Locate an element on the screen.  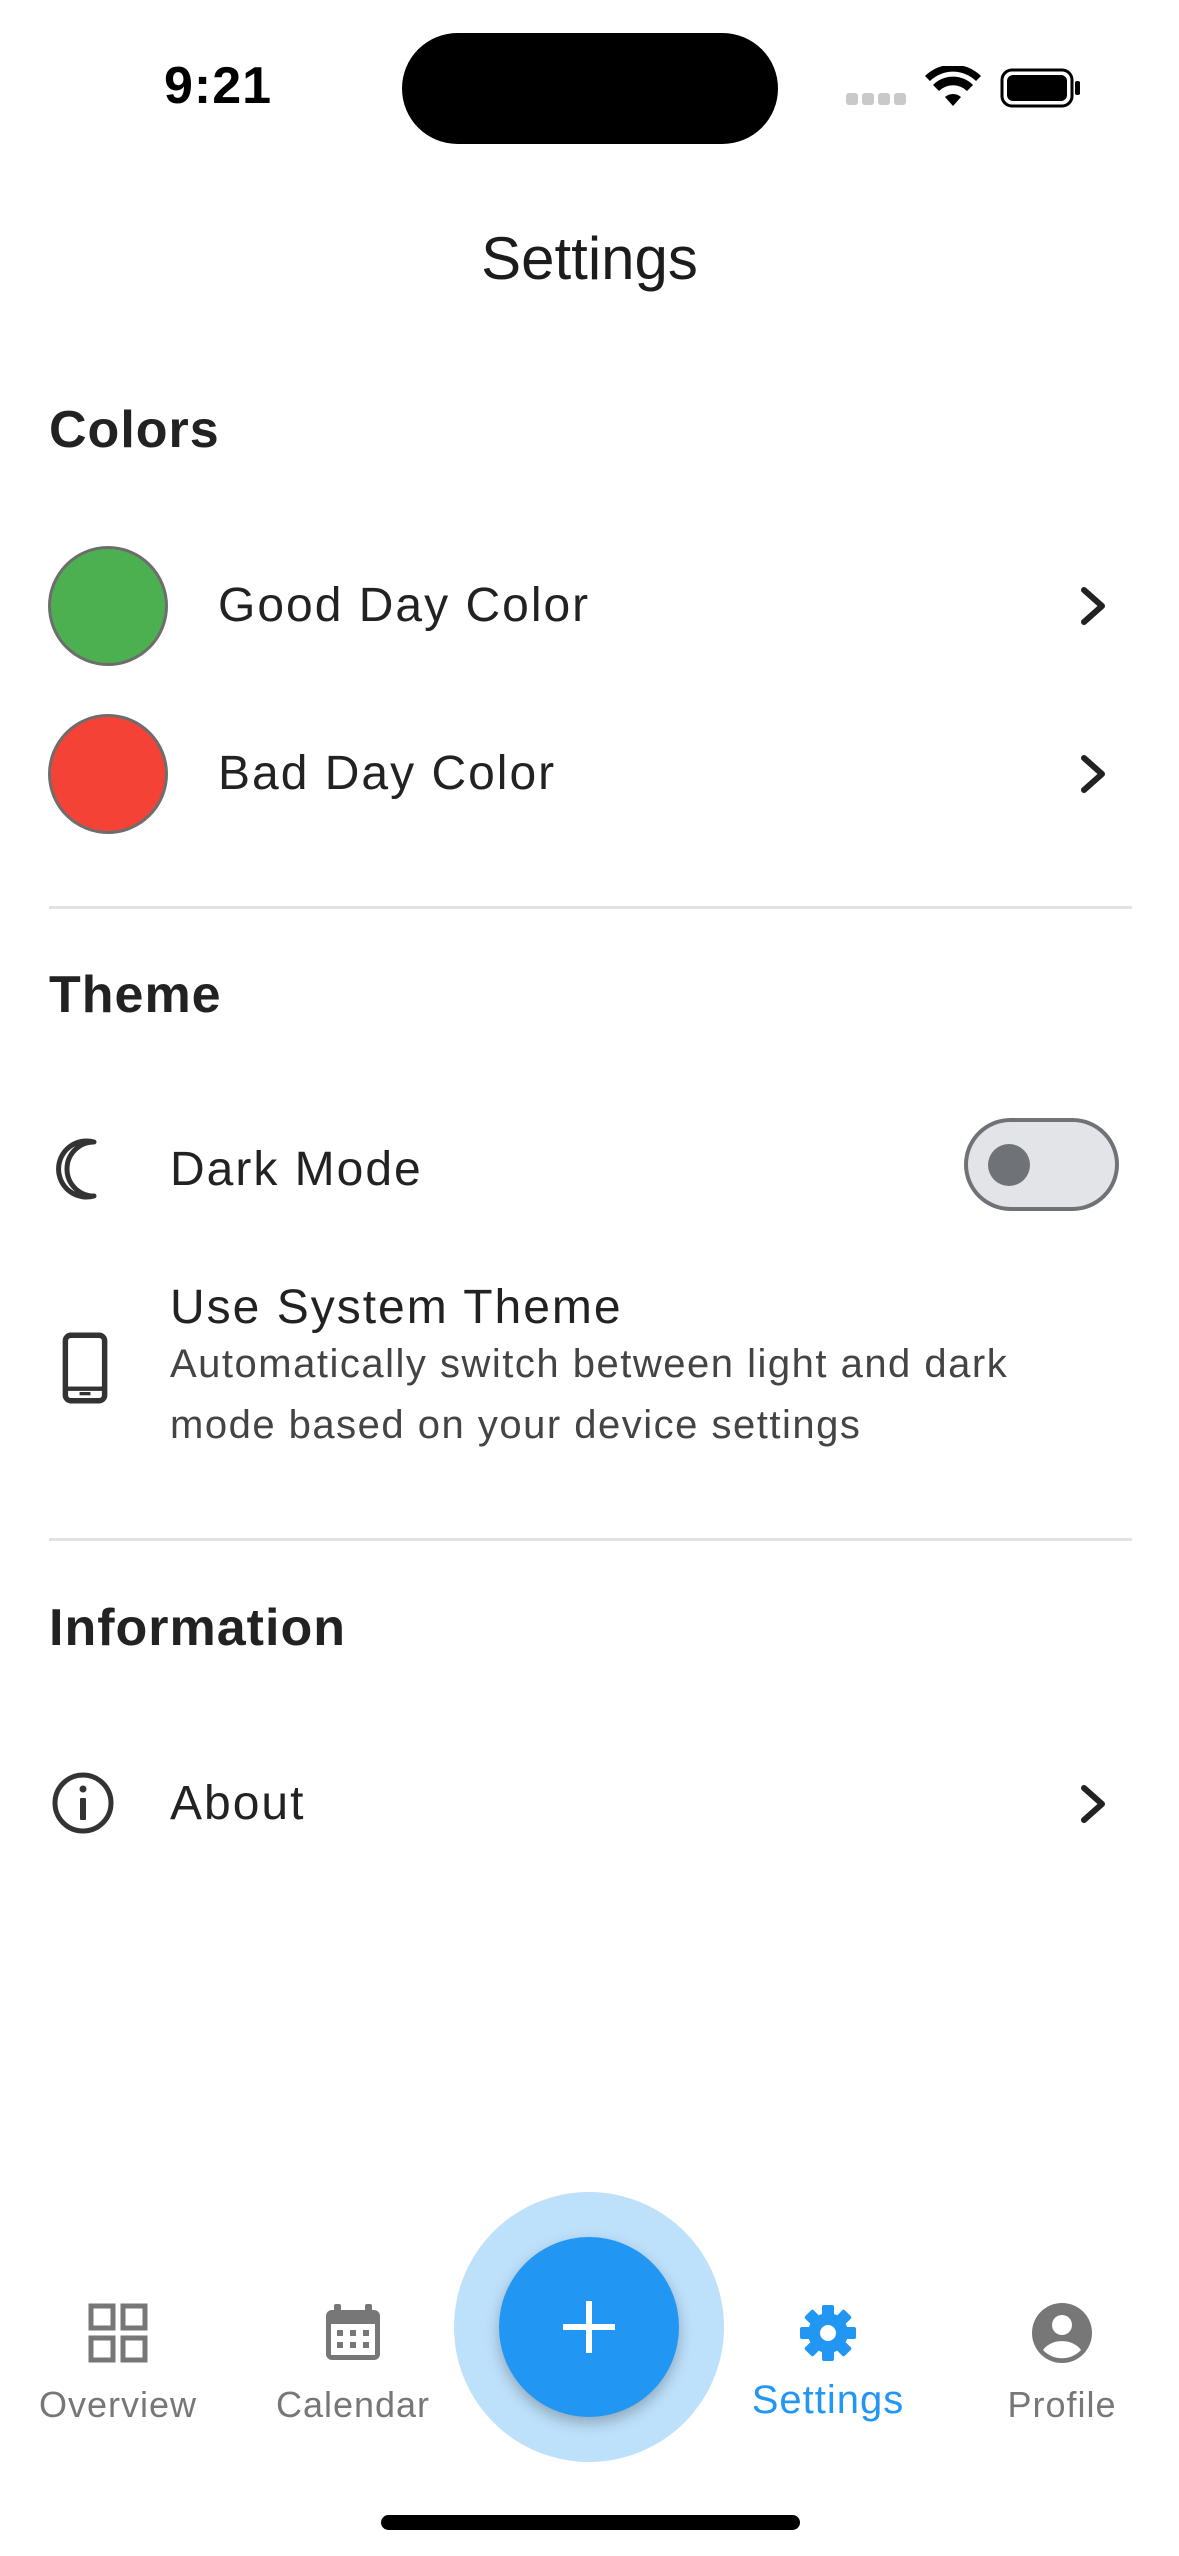
nav-item-settings: Settings is located at coordinates (828, 2361).